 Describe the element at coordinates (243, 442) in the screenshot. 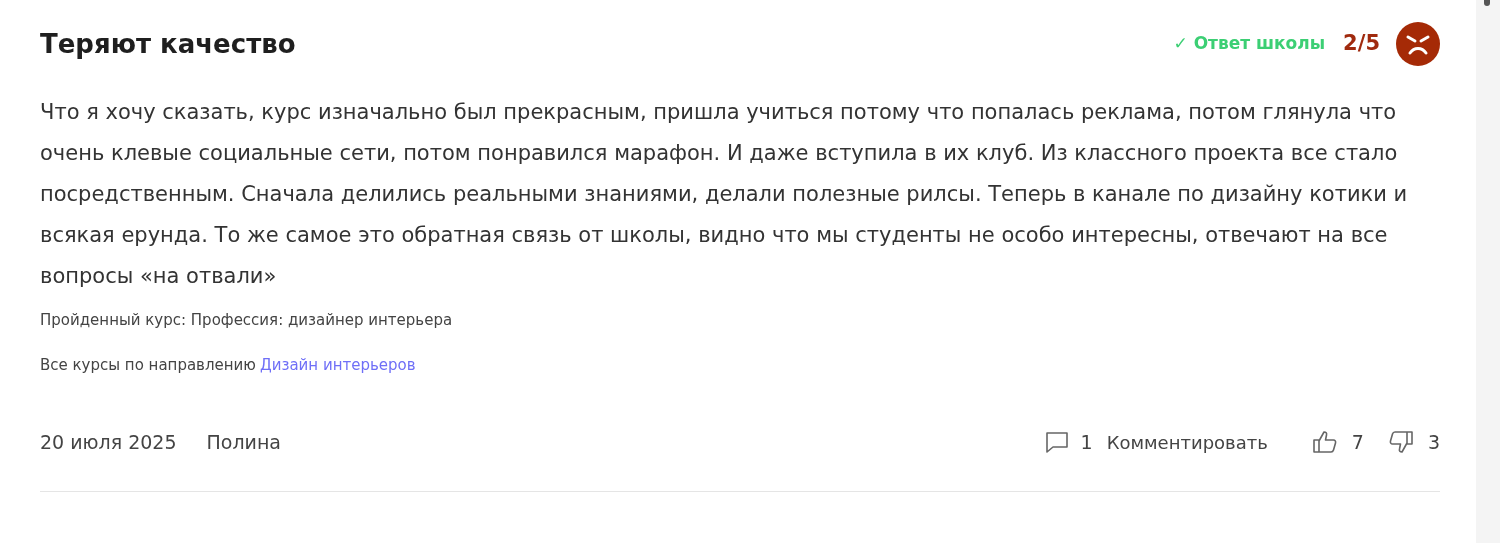

I see `author-name: Полина` at that location.